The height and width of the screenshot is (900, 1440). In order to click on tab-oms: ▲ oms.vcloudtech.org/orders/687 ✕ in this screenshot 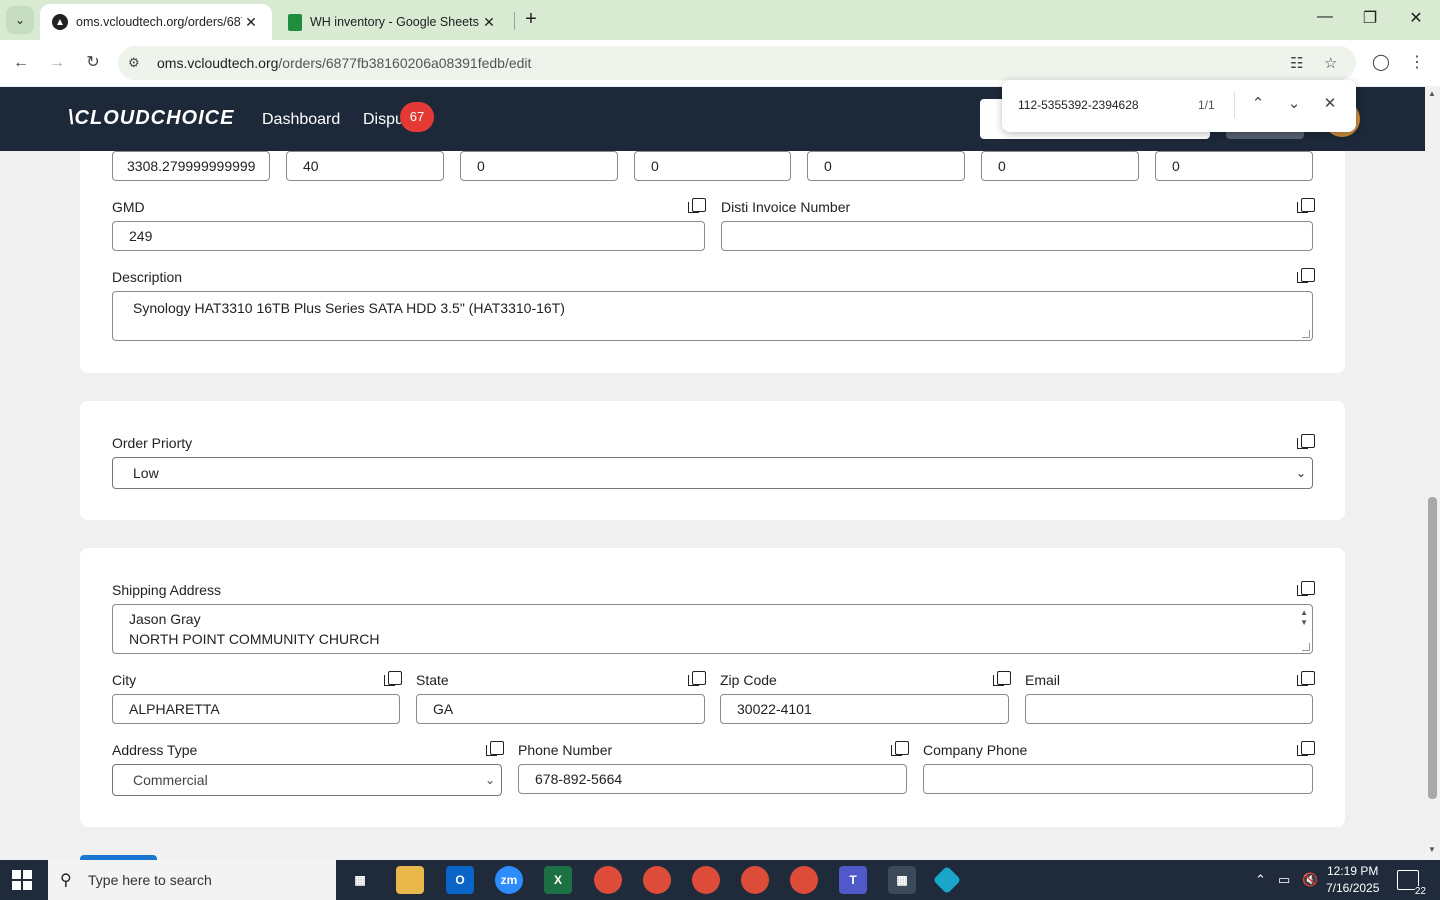, I will do `click(156, 22)`.